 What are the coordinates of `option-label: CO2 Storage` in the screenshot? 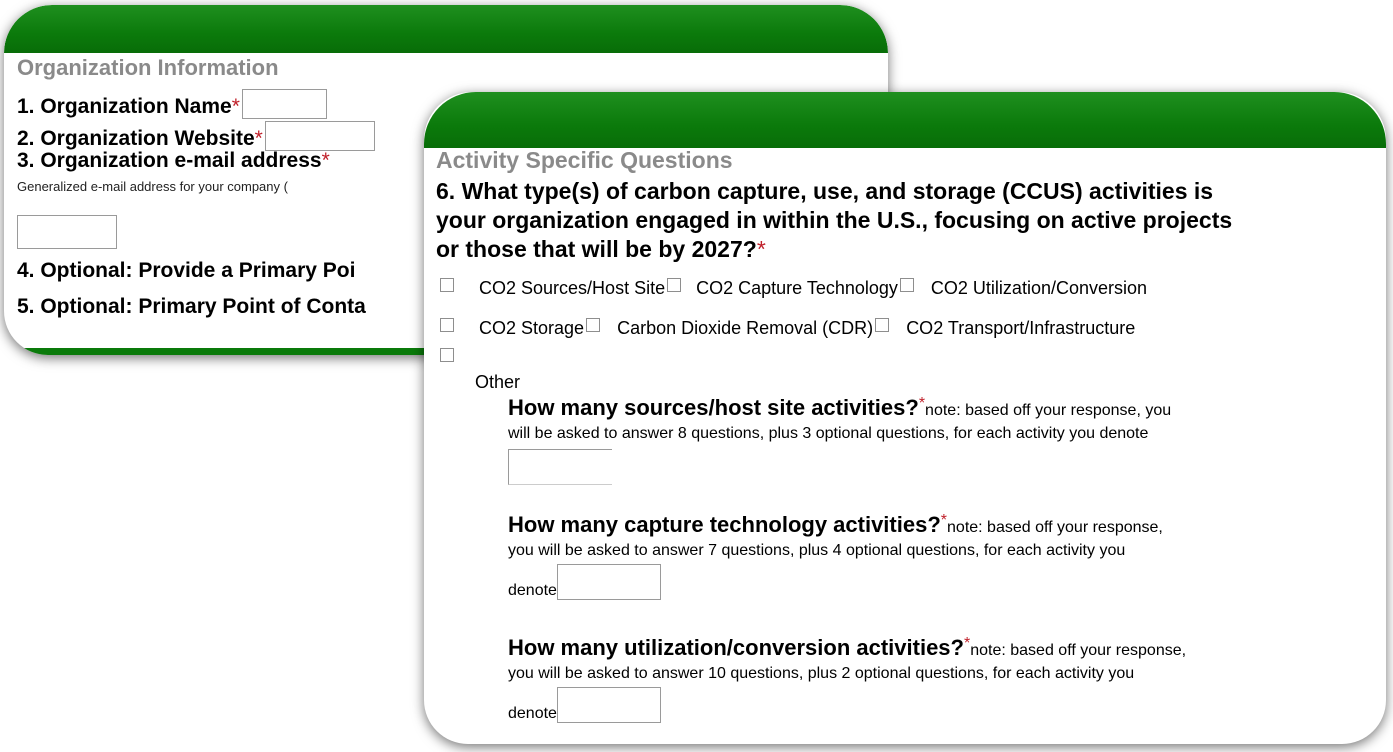 It's located at (532, 328).